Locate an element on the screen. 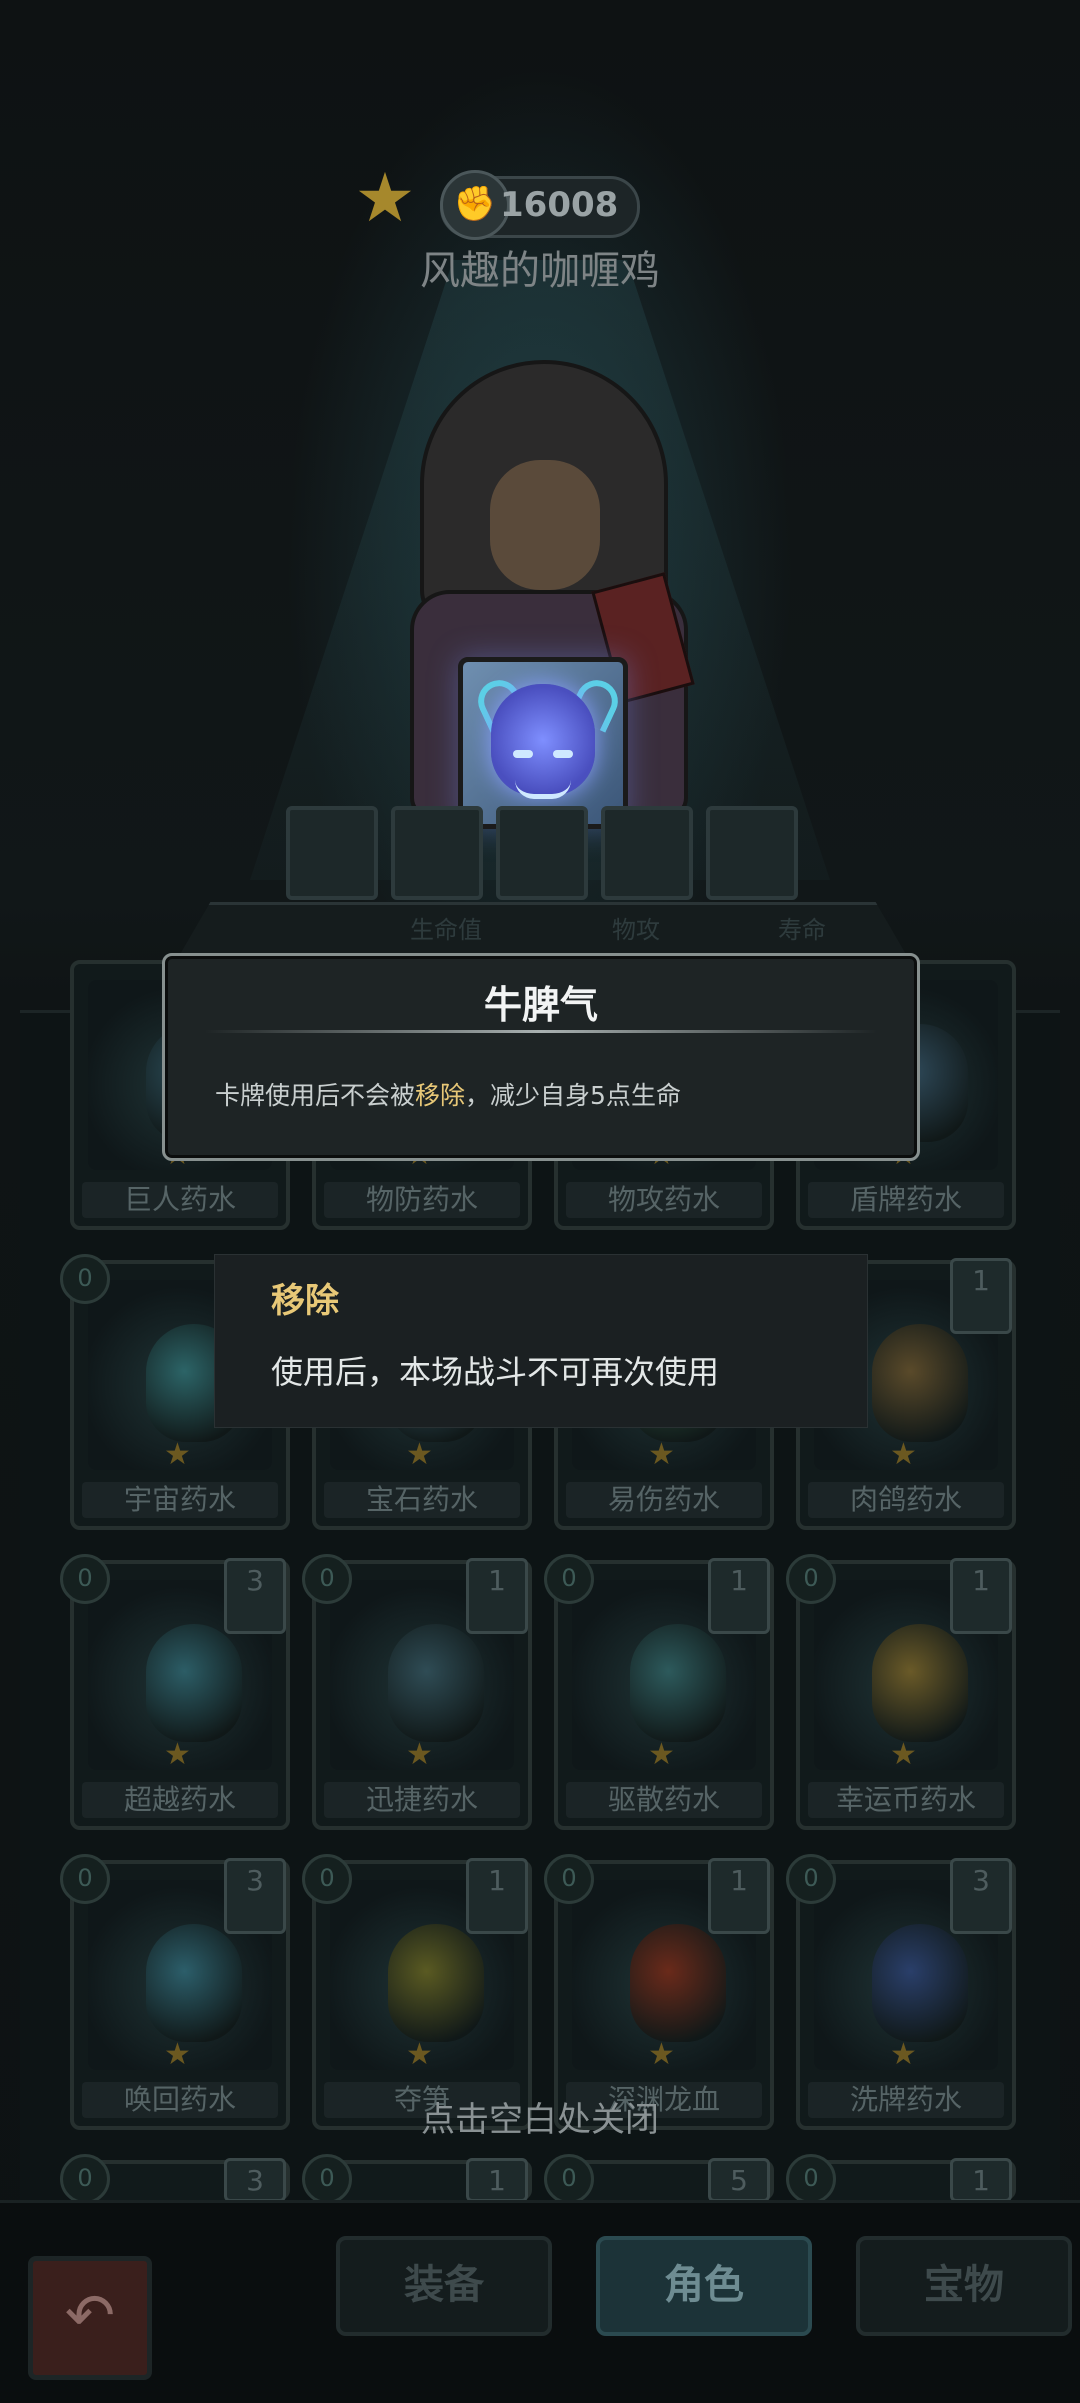 This screenshot has height=2403, width=1080. close-hint: 点击空白处关闭 is located at coordinates (540, 2116).